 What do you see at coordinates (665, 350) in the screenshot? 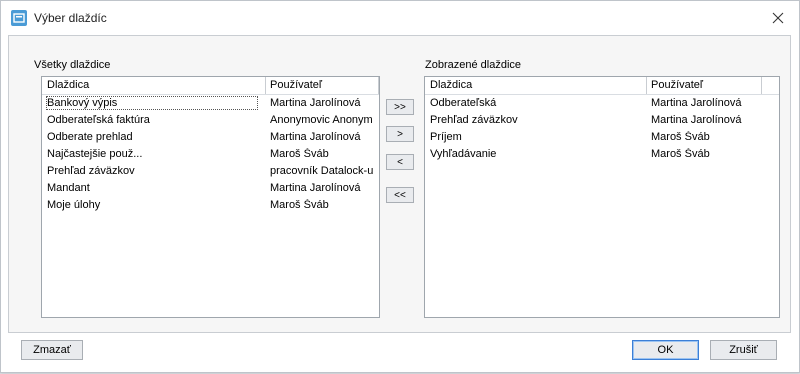
I see `ok-button: OK` at bounding box center [665, 350].